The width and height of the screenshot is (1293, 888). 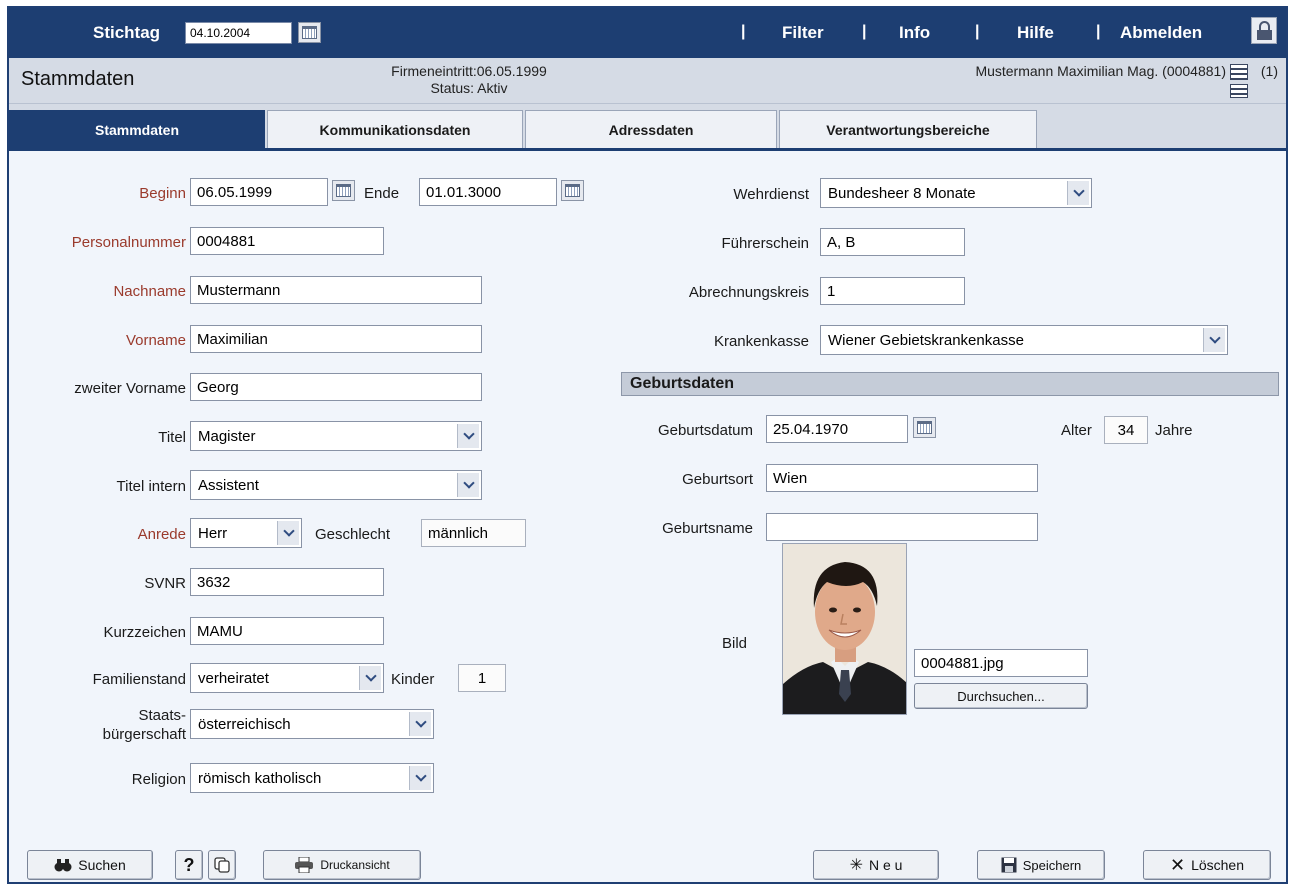 I want to click on fuehrerschein-label: Führerschein, so click(x=765, y=243).